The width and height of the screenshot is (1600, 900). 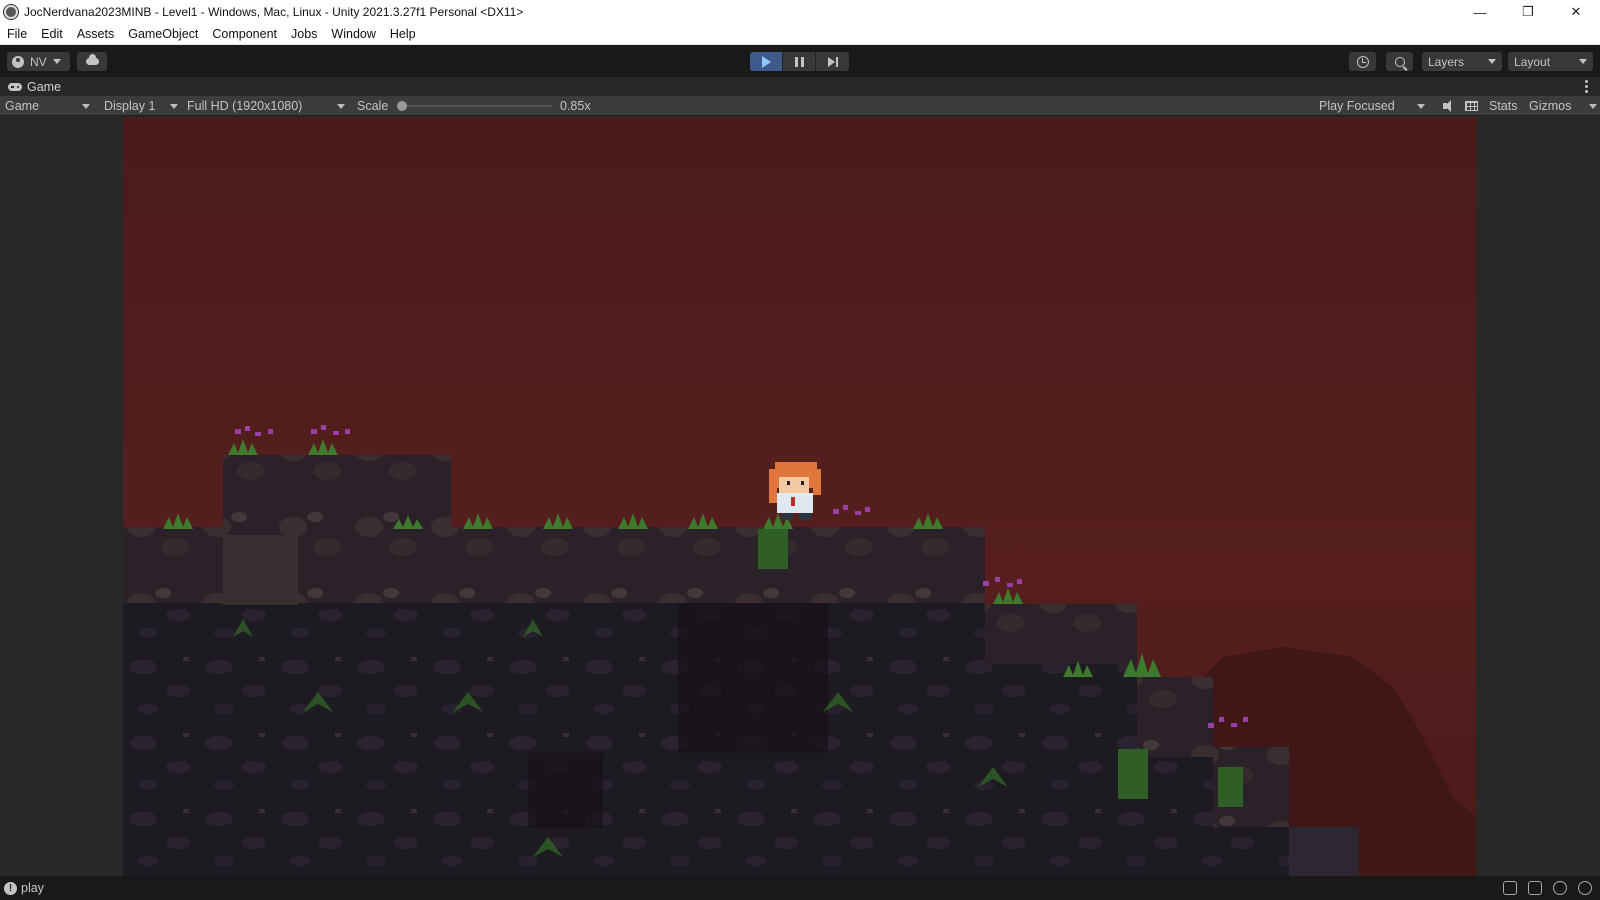 I want to click on menu-file: File, so click(x=17, y=34).